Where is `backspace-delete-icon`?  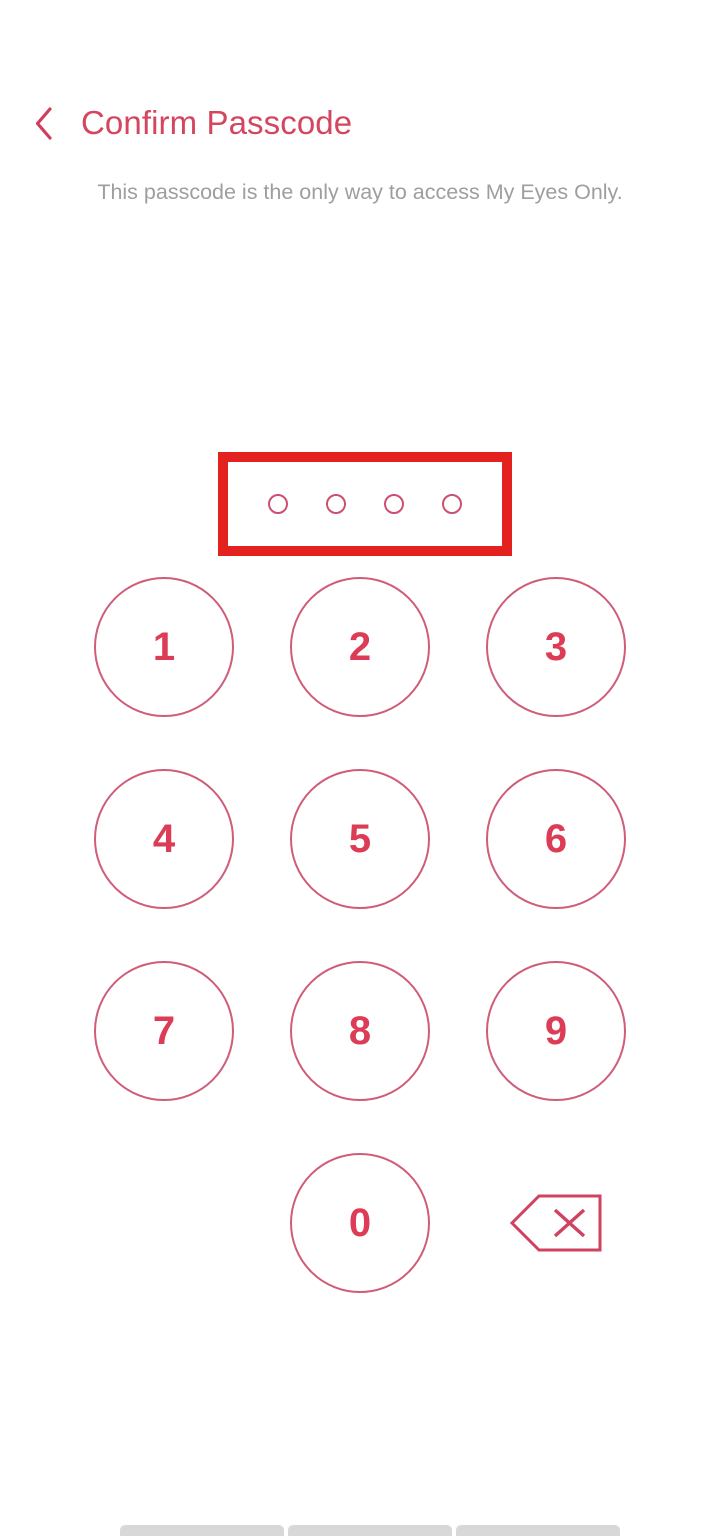
backspace-delete-icon is located at coordinates (556, 1223).